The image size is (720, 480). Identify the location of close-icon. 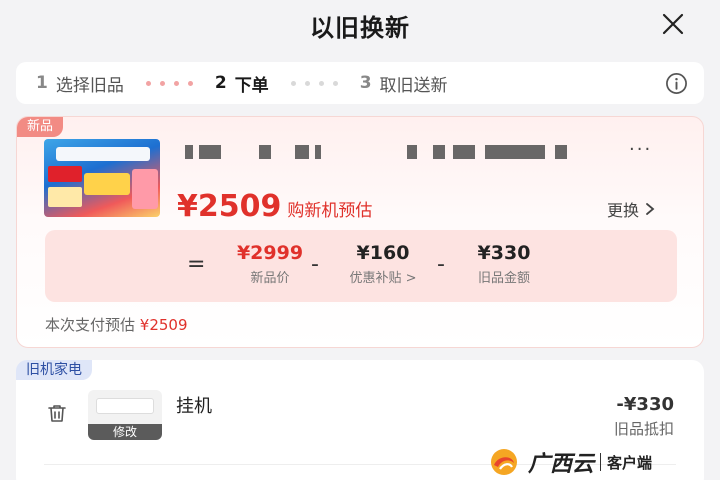
(673, 24).